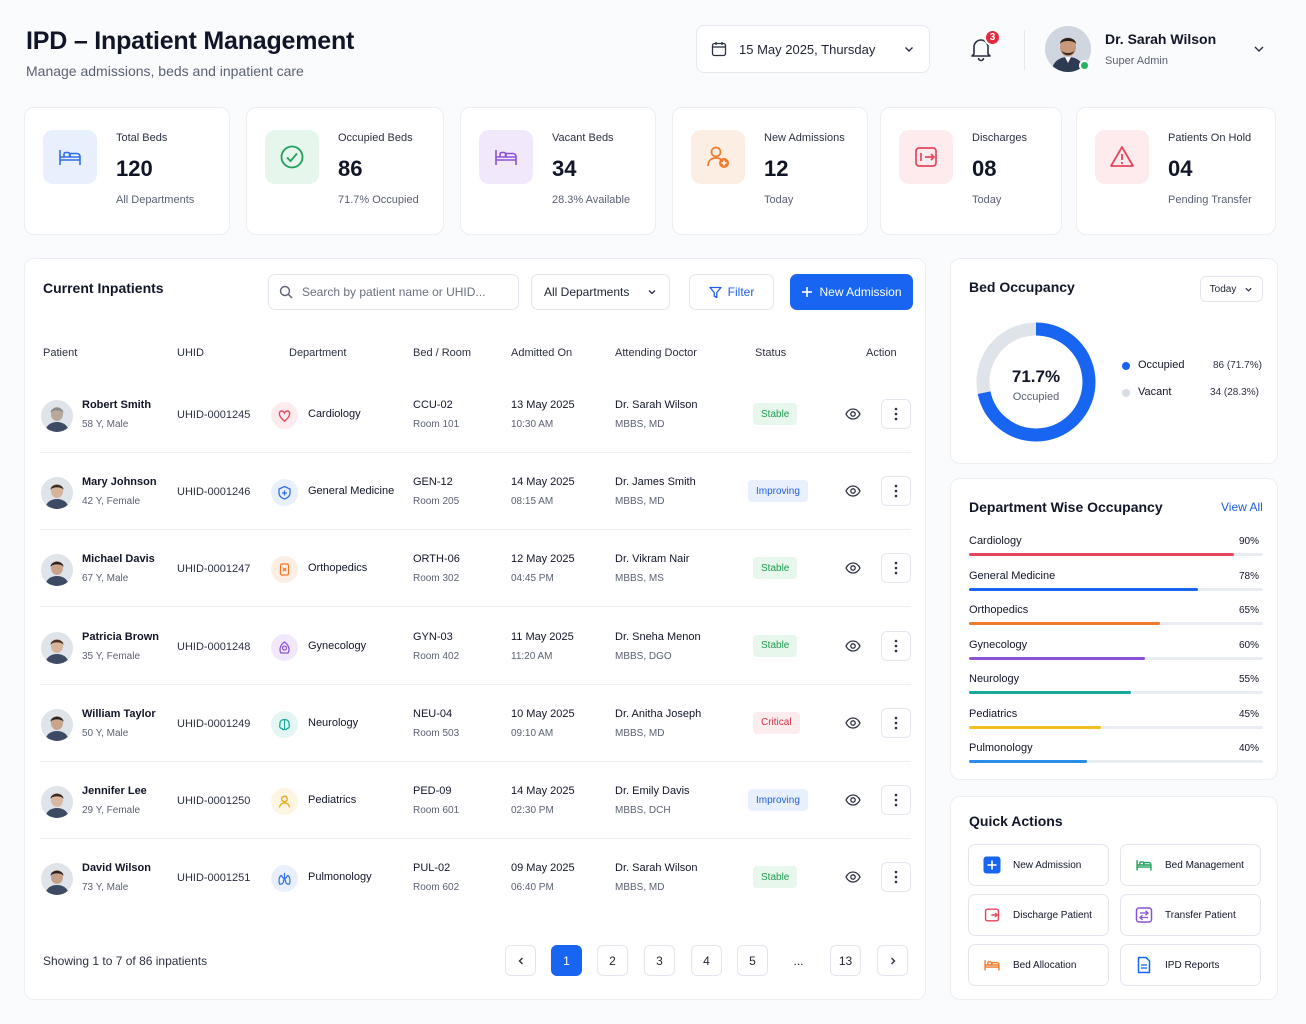 This screenshot has height=1024, width=1306. What do you see at coordinates (333, 722) in the screenshot?
I see `department-name: Neurology` at bounding box center [333, 722].